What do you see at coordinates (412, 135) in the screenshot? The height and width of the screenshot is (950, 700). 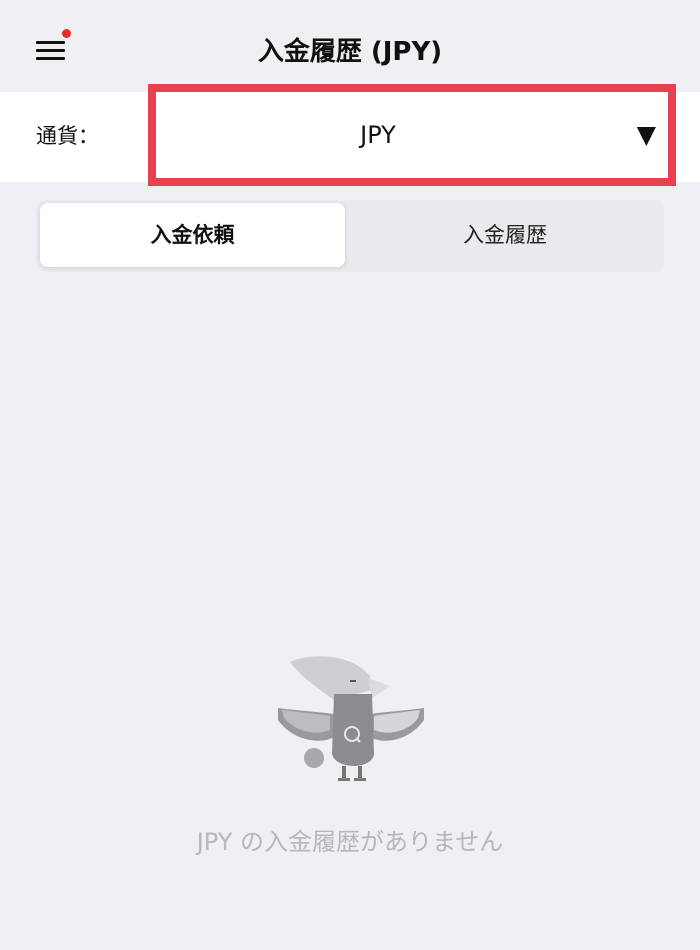 I see `currency-dropdown: JPY ▼` at bounding box center [412, 135].